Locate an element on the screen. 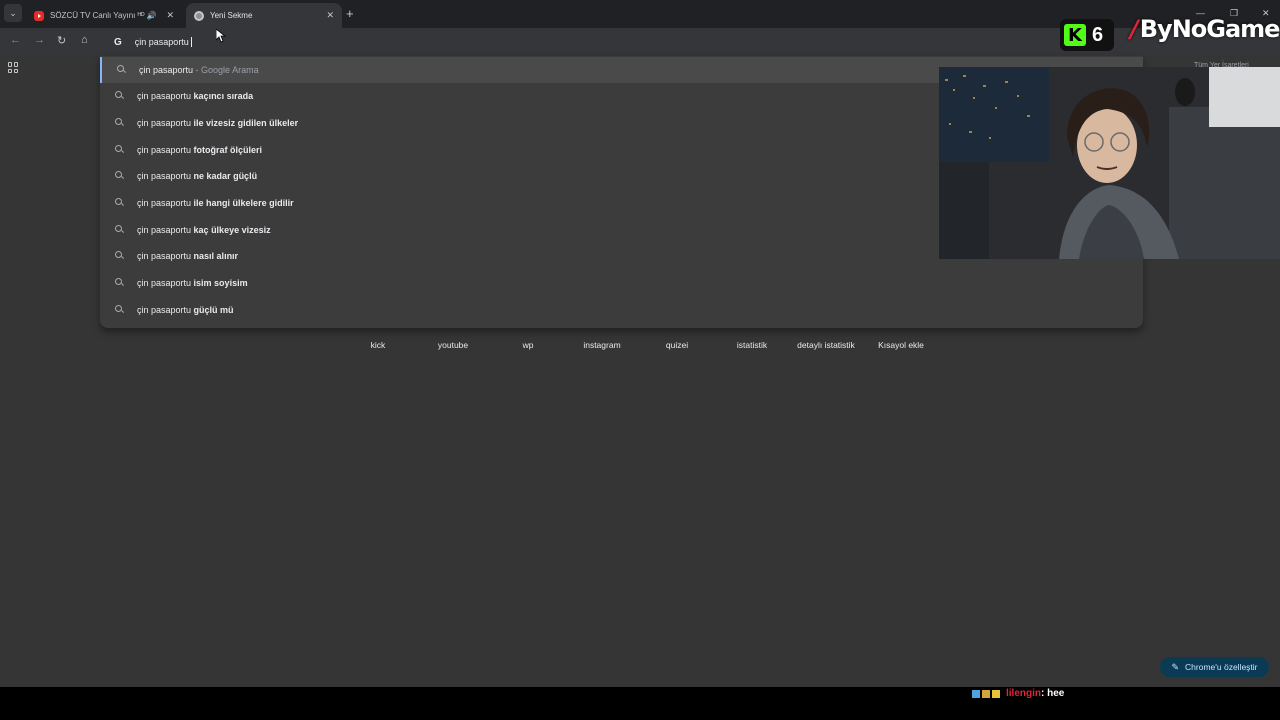  kick-count: 6 is located at coordinates (1098, 34).